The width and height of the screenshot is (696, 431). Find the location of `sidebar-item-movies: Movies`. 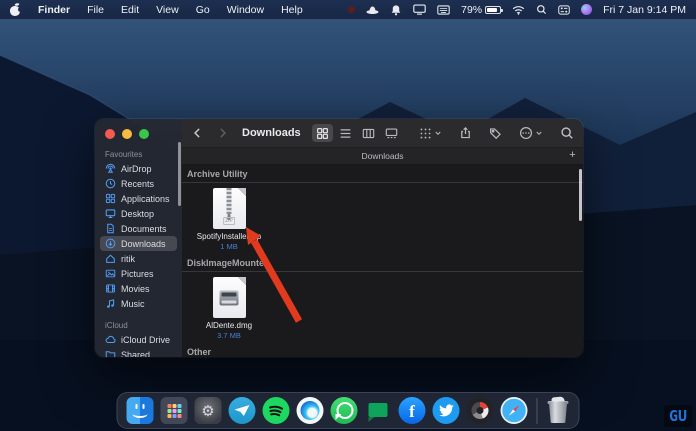

sidebar-item-movies: Movies is located at coordinates (138, 288).